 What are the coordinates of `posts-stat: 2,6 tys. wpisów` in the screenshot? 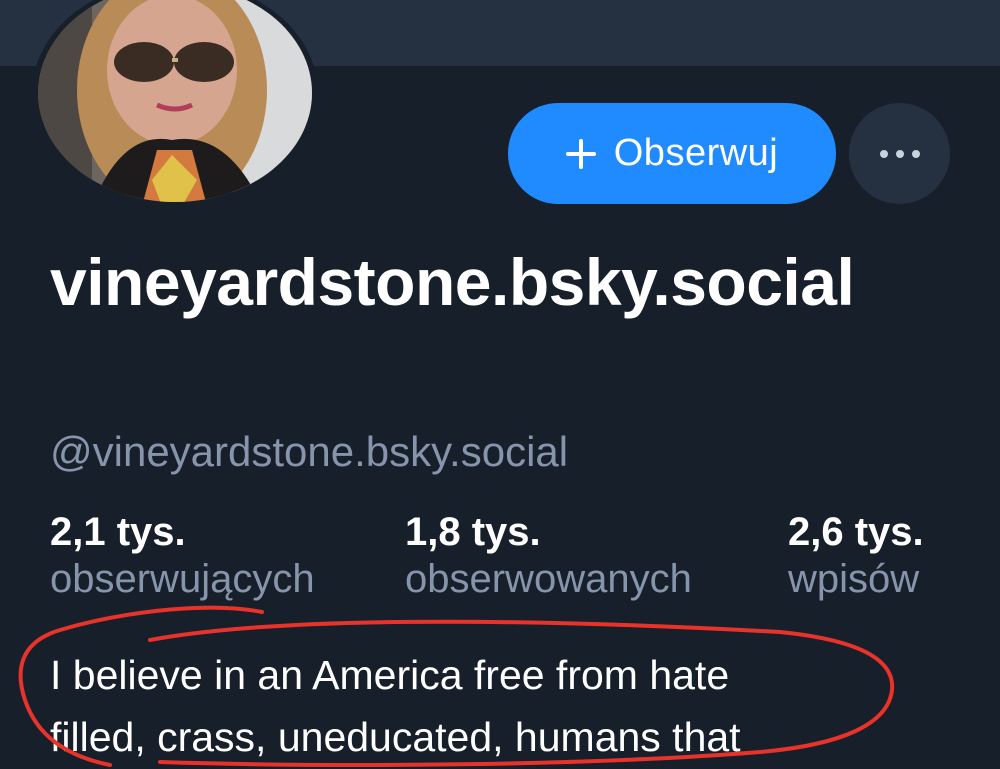 It's located at (856, 555).